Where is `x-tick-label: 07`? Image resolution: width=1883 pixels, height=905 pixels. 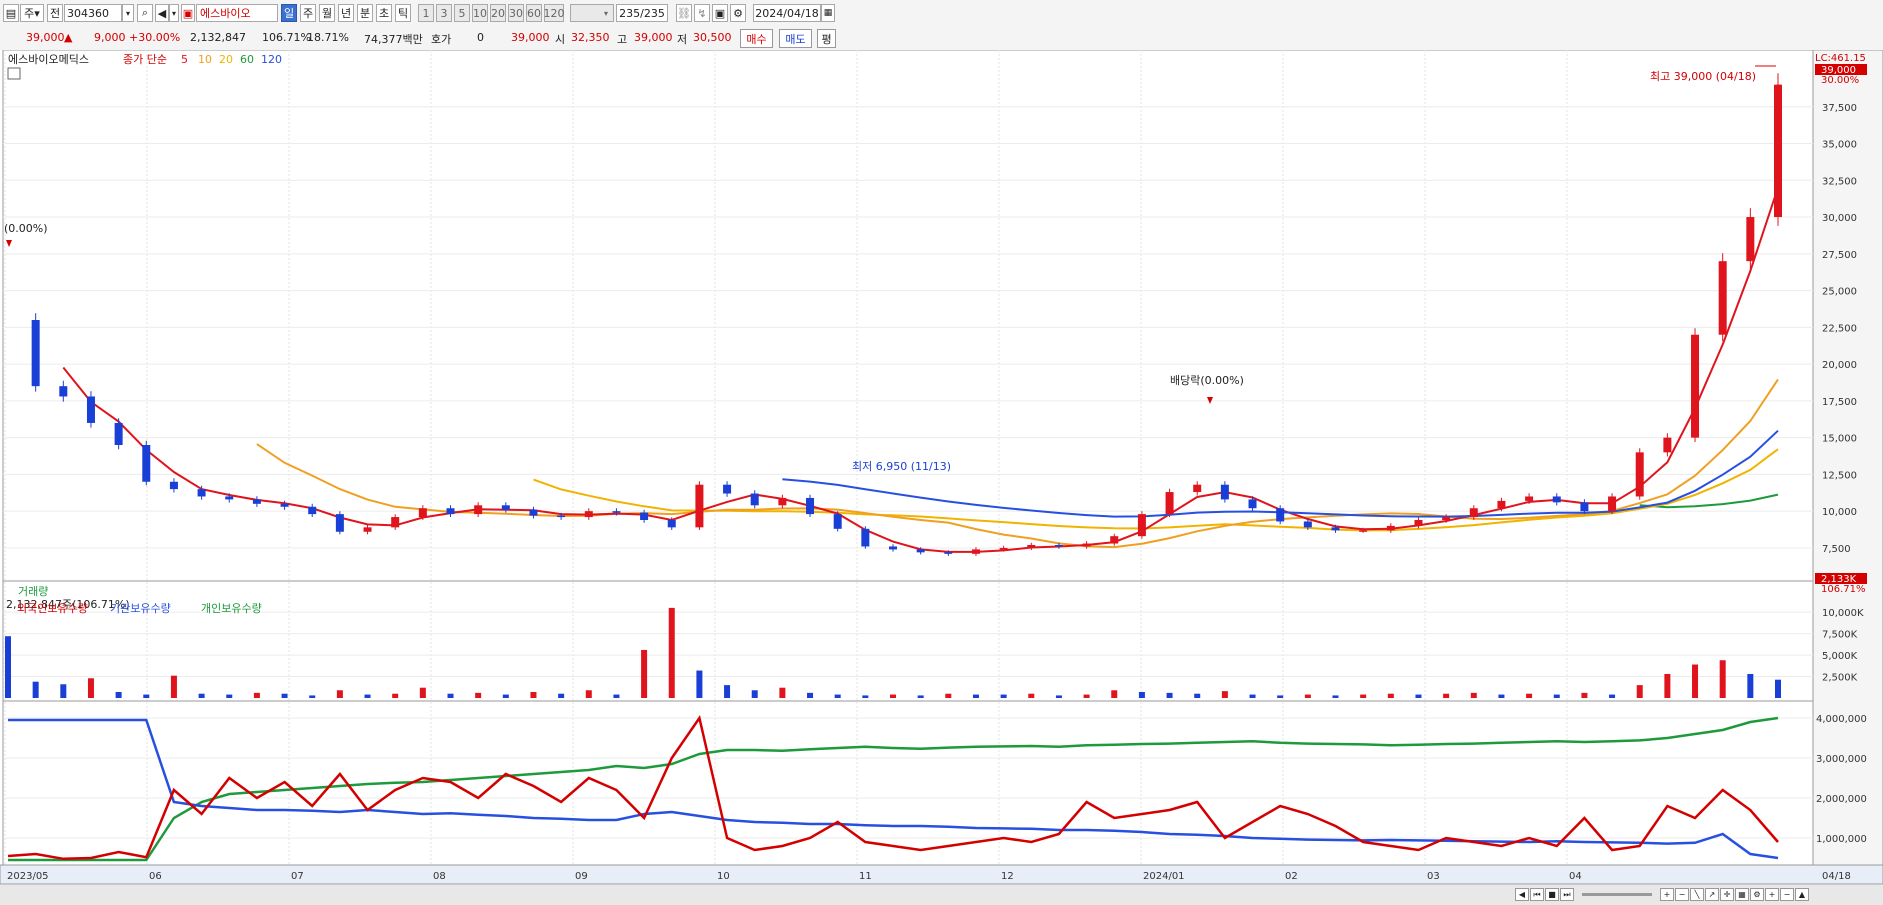 x-tick-label: 07 is located at coordinates (297, 876).